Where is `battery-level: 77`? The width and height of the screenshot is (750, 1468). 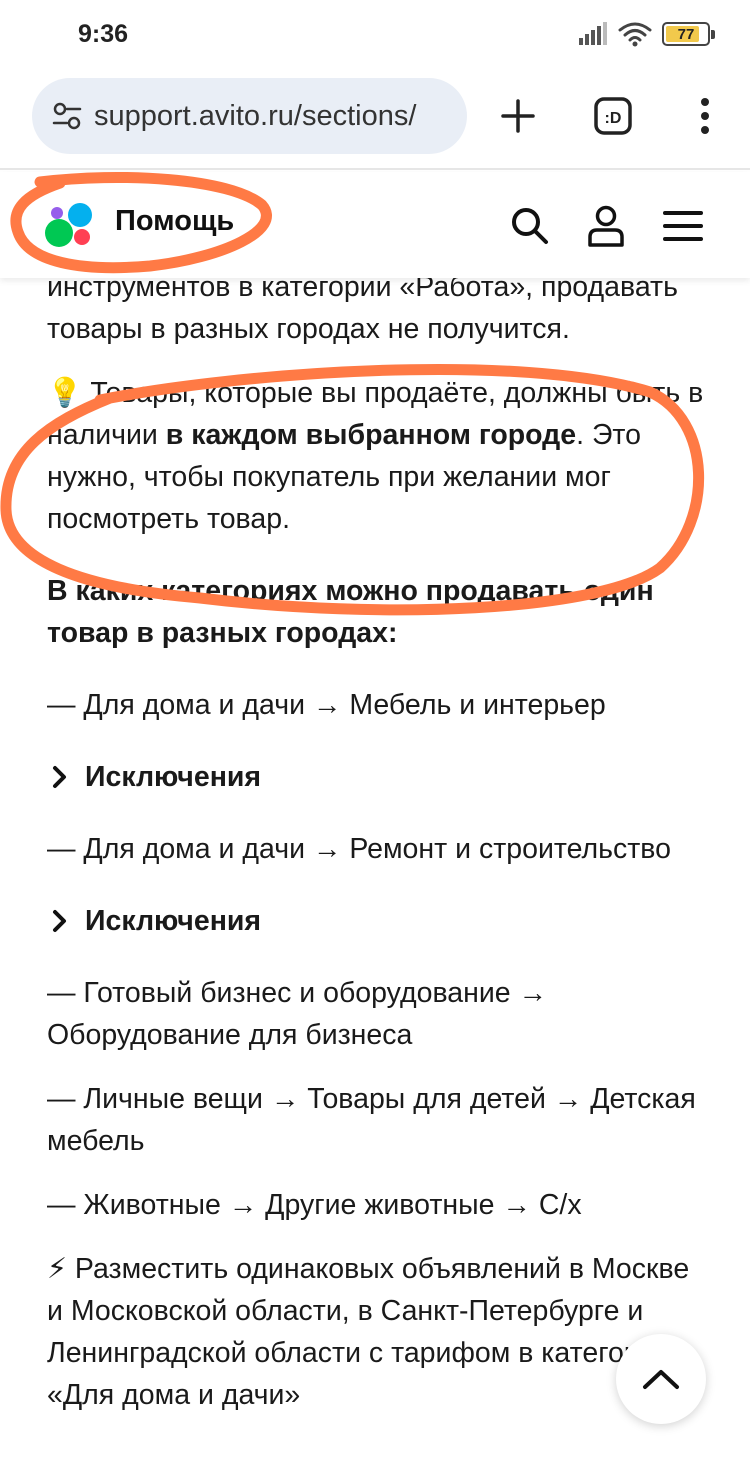 battery-level: 77 is located at coordinates (686, 34).